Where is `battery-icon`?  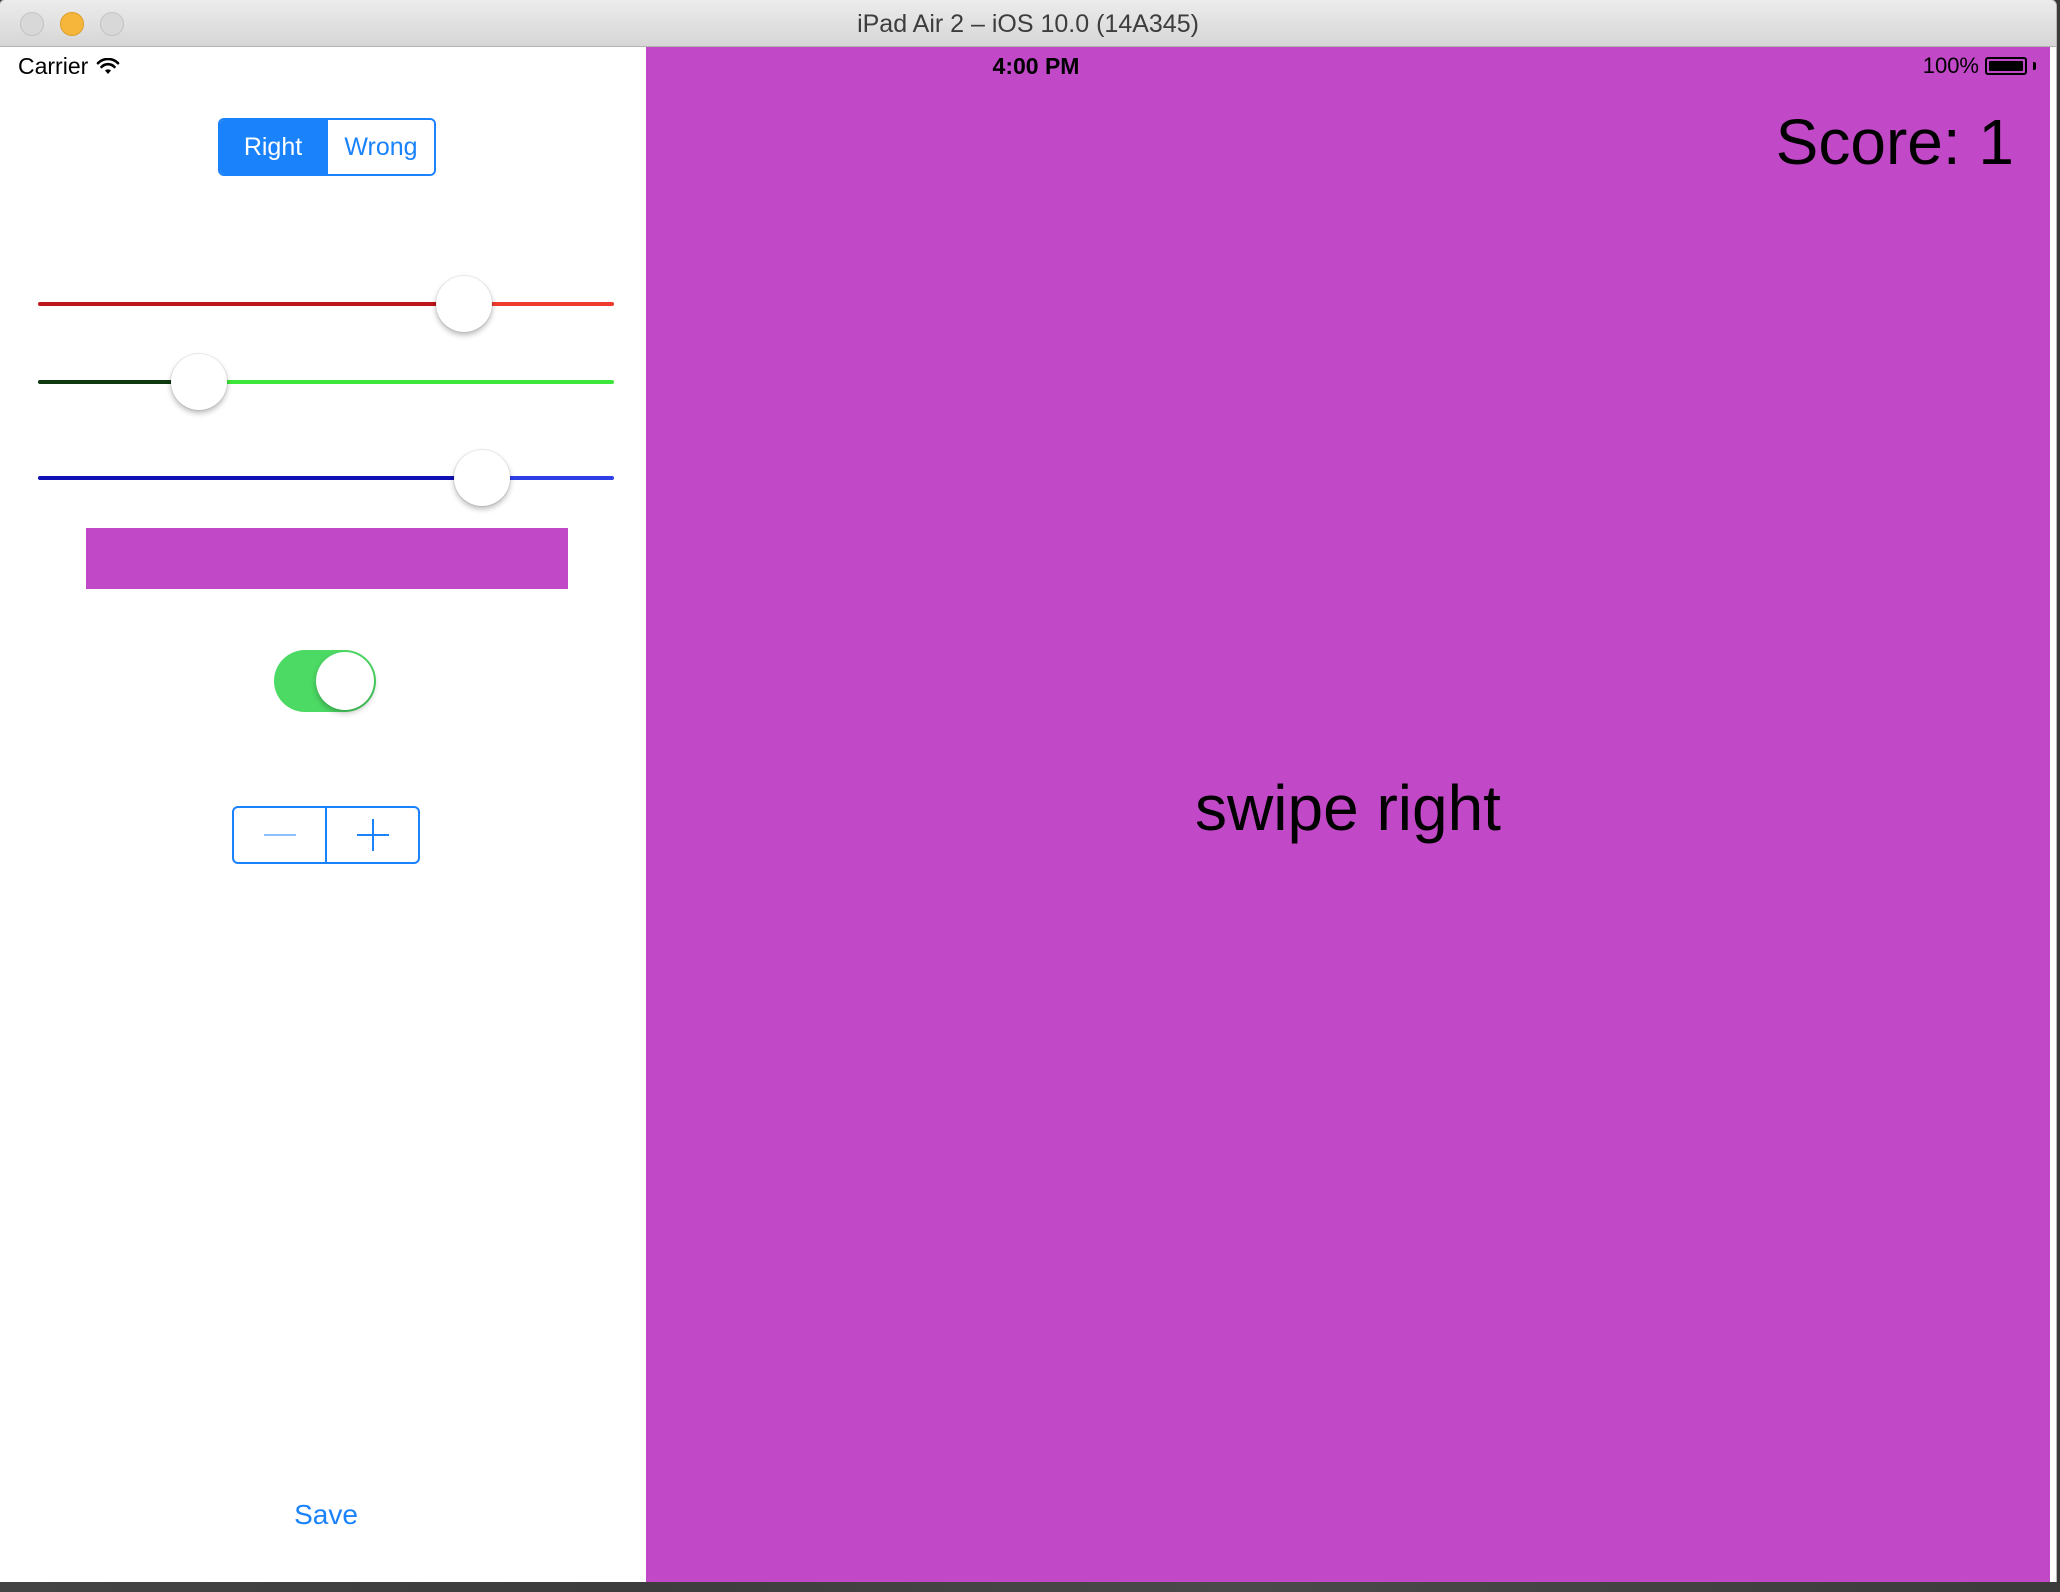
battery-icon is located at coordinates (2006, 66).